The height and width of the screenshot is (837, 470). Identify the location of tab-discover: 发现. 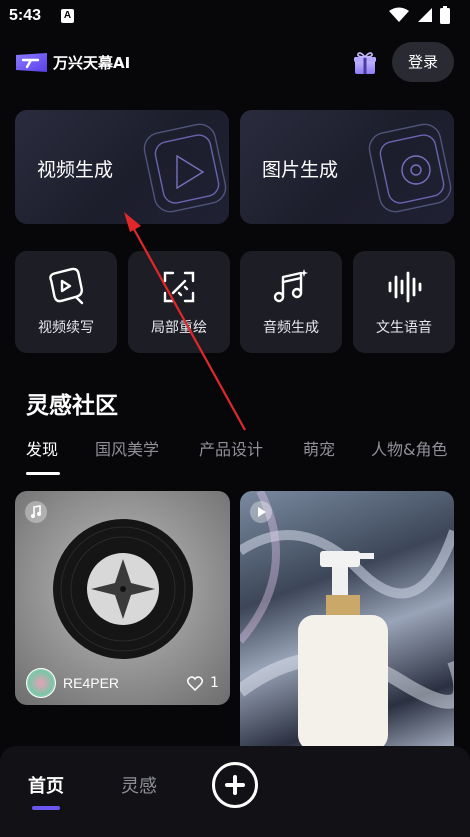
(42, 448).